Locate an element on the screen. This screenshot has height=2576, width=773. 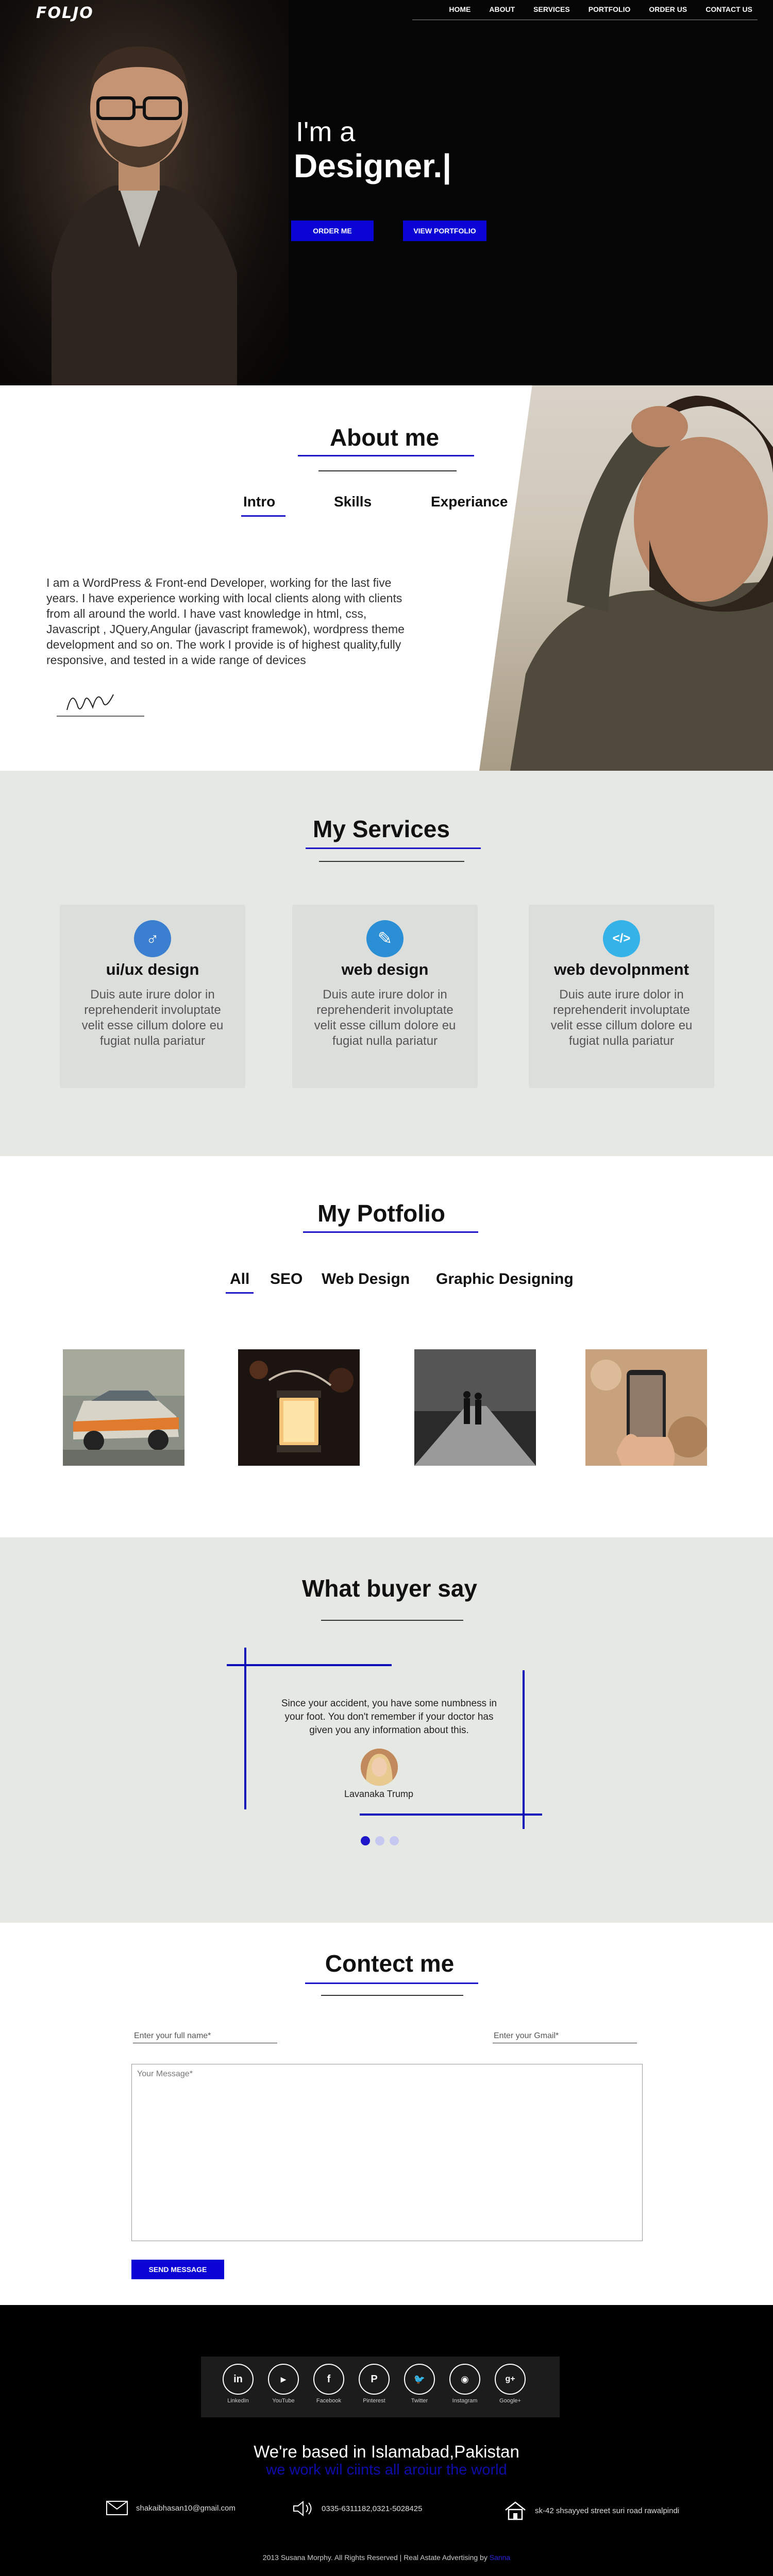
copyright-brand-link: Sanna is located at coordinates (500, 2557).